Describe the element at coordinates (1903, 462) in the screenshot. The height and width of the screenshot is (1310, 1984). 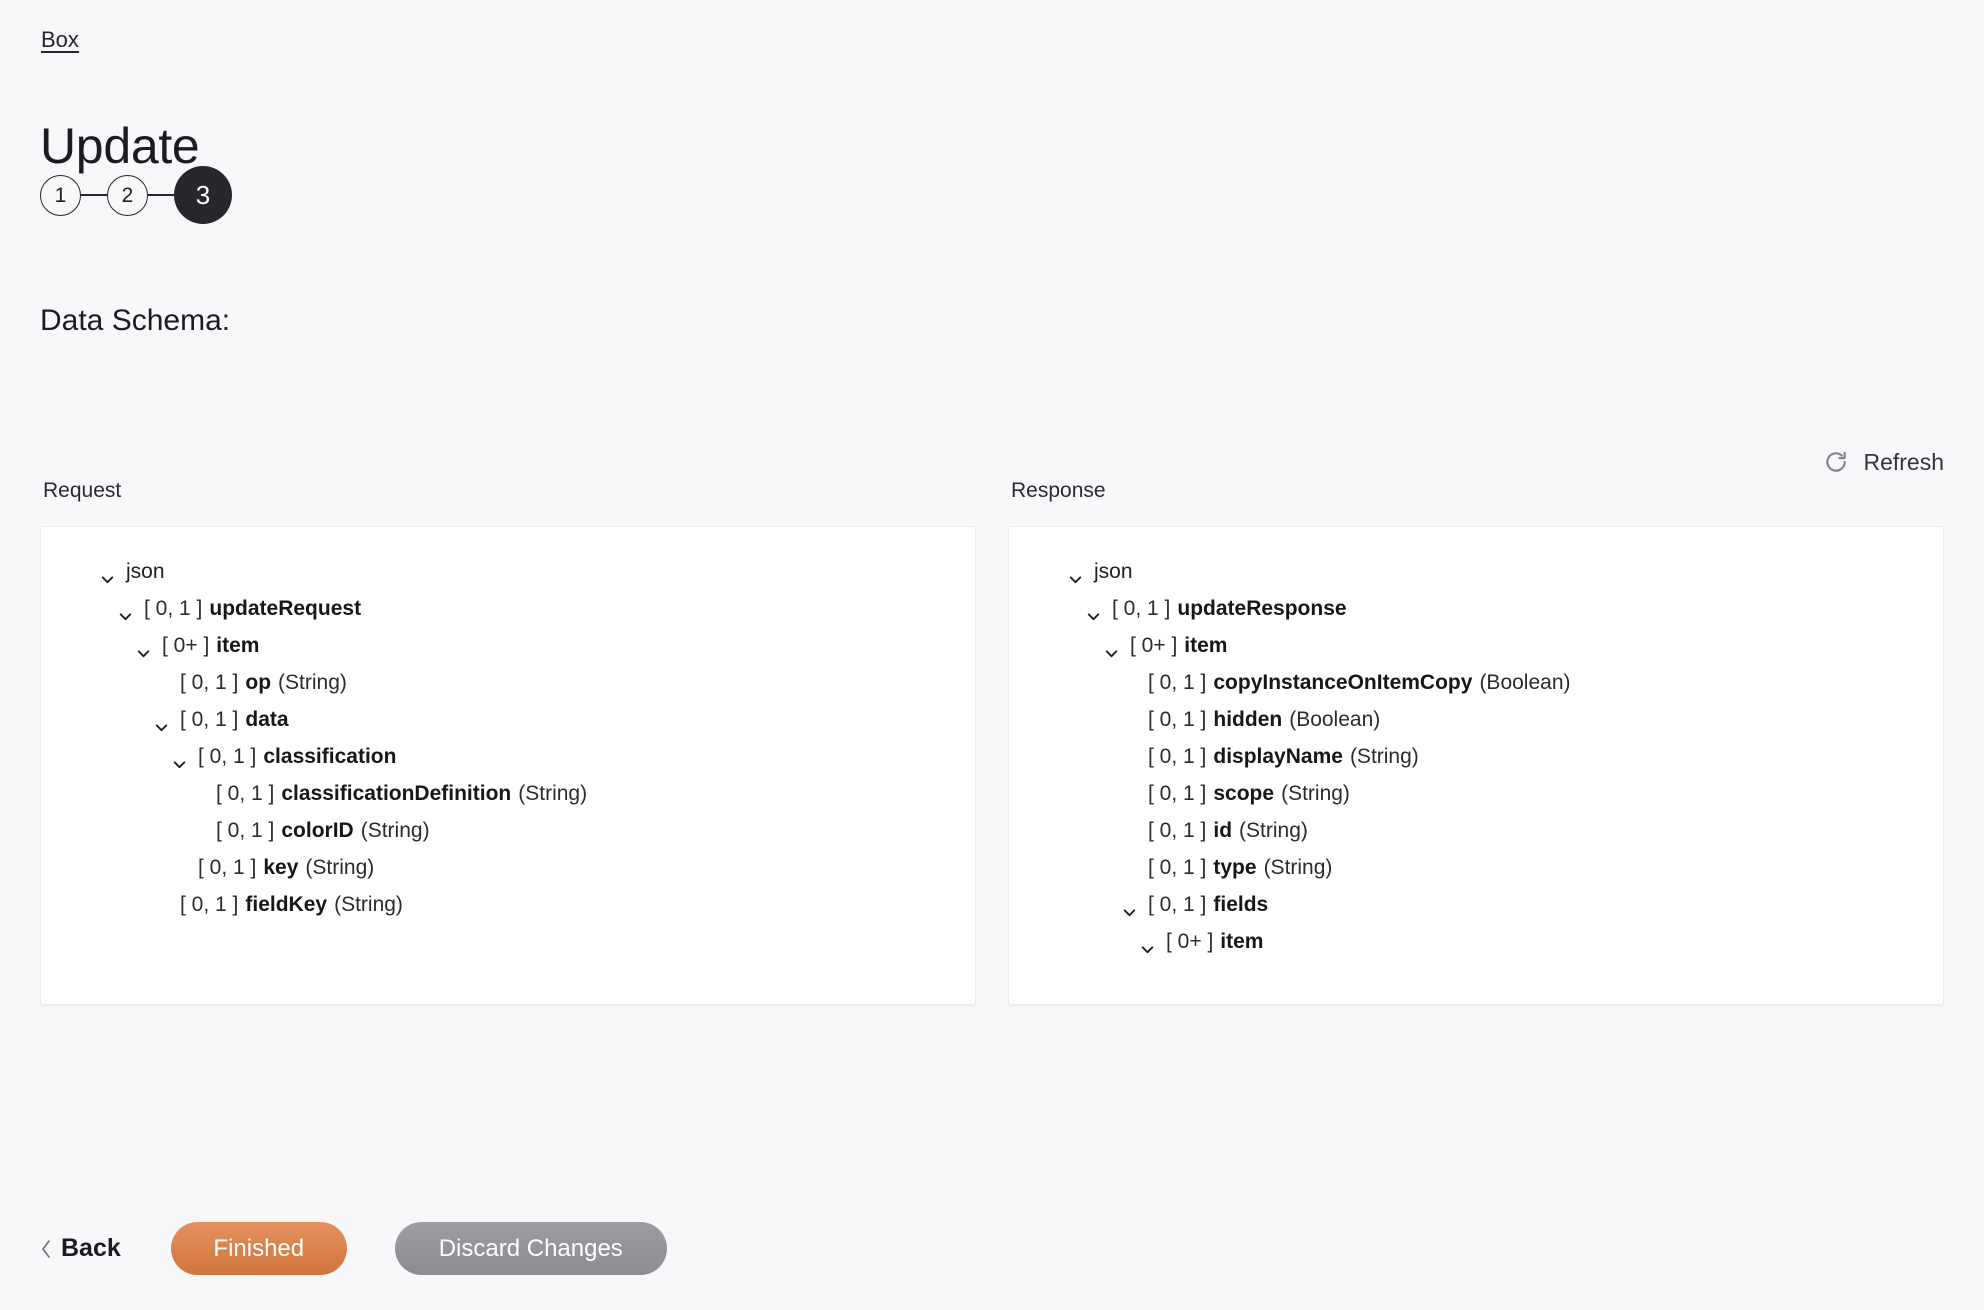
I see `refresh-label: Refresh` at that location.